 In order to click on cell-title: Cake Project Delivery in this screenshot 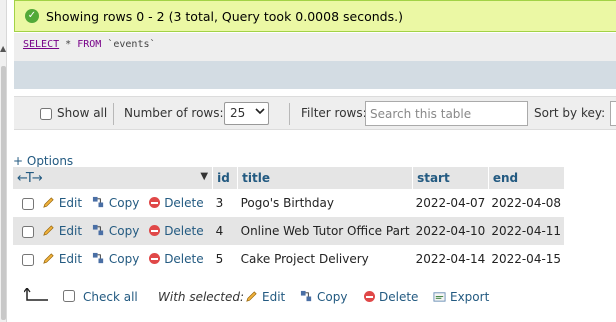, I will do `click(325, 259)`.